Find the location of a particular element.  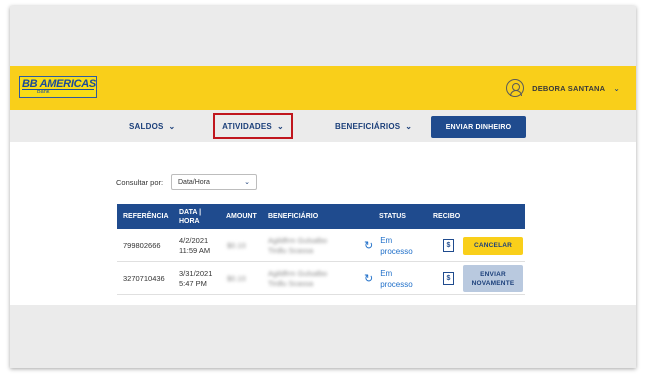

user-menu: DEBORA SANTANA ⌄ is located at coordinates (563, 88).